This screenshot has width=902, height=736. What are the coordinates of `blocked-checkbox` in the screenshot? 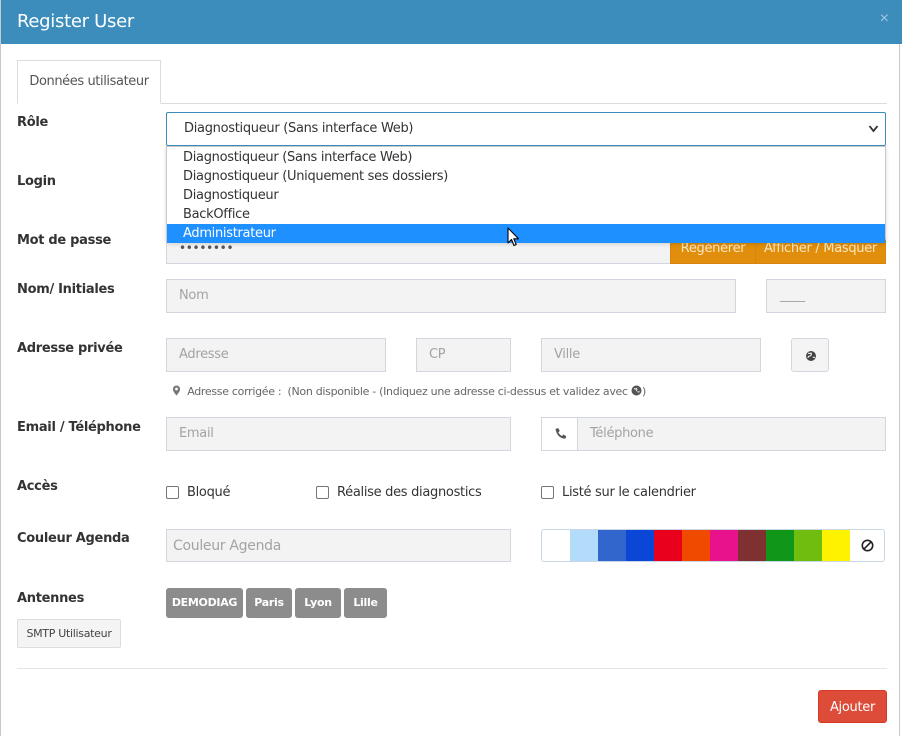 It's located at (172, 492).